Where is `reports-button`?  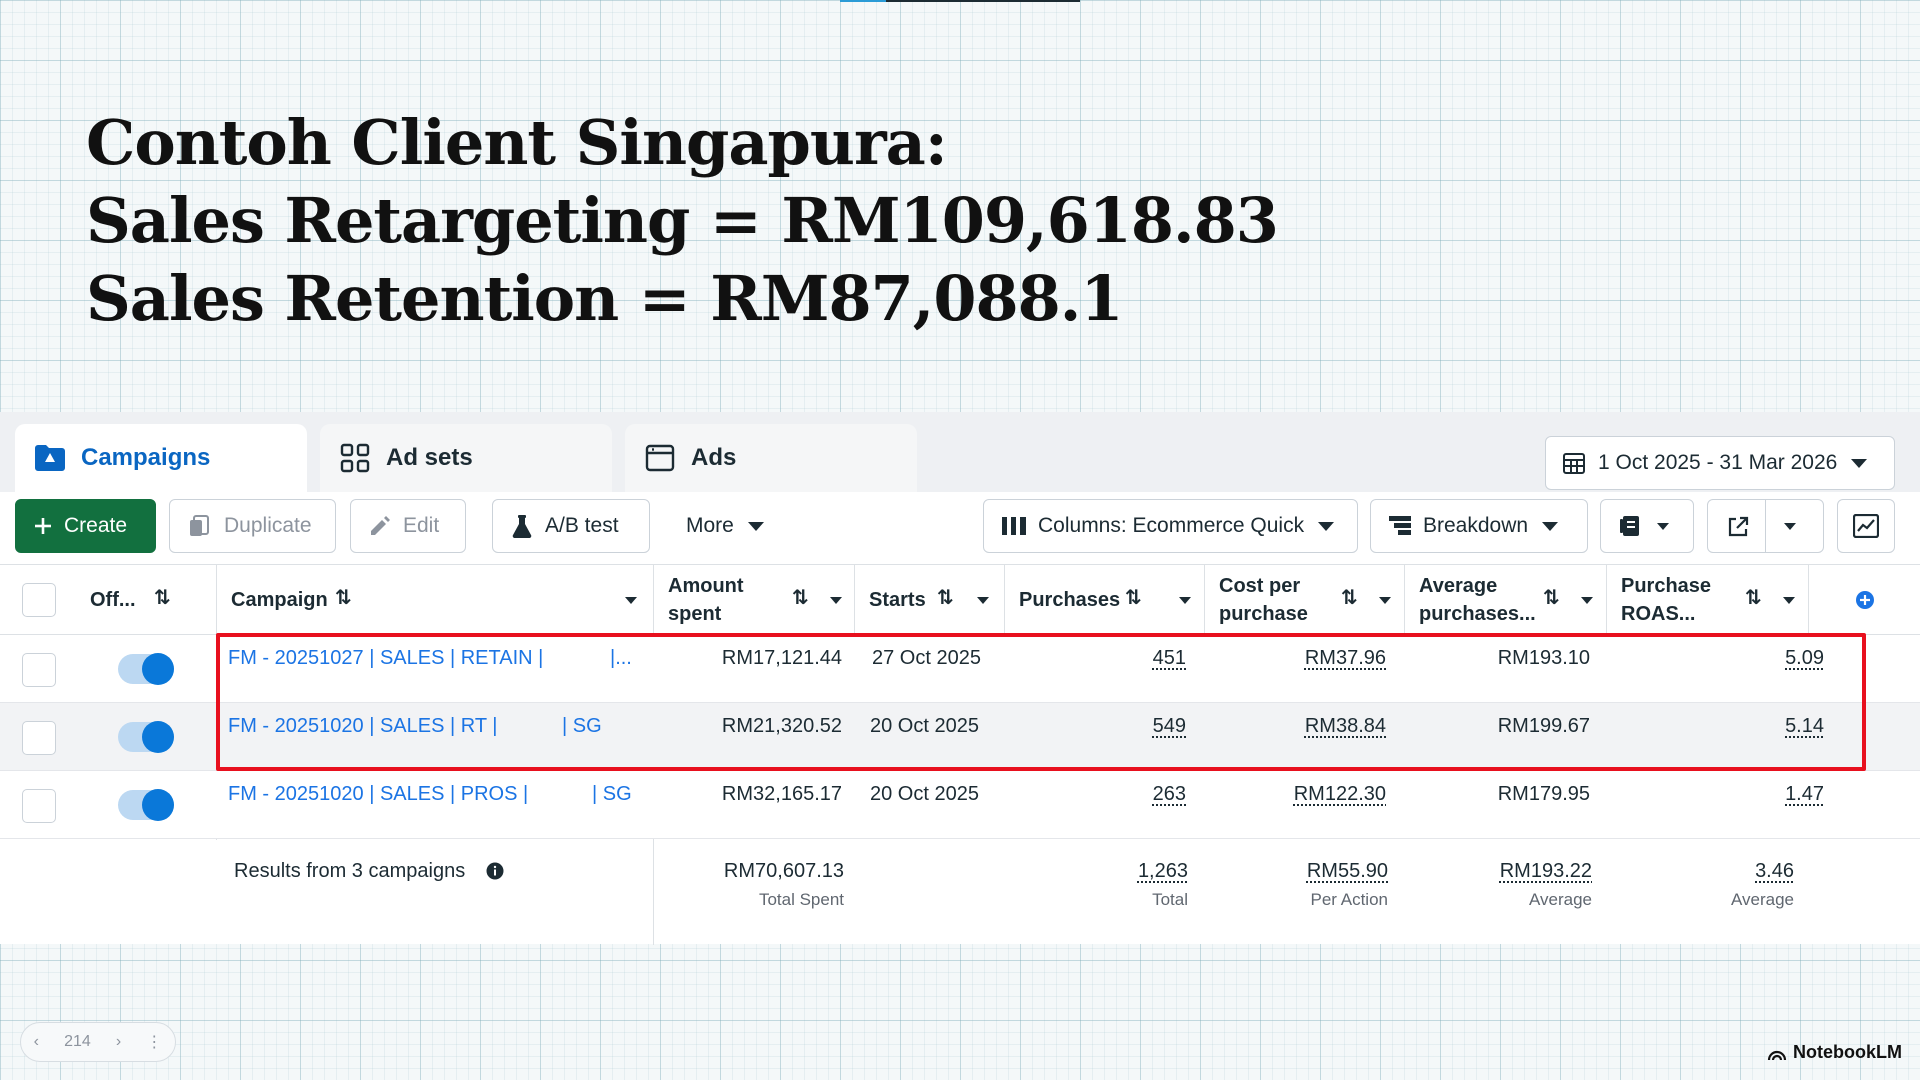
reports-button is located at coordinates (1647, 526).